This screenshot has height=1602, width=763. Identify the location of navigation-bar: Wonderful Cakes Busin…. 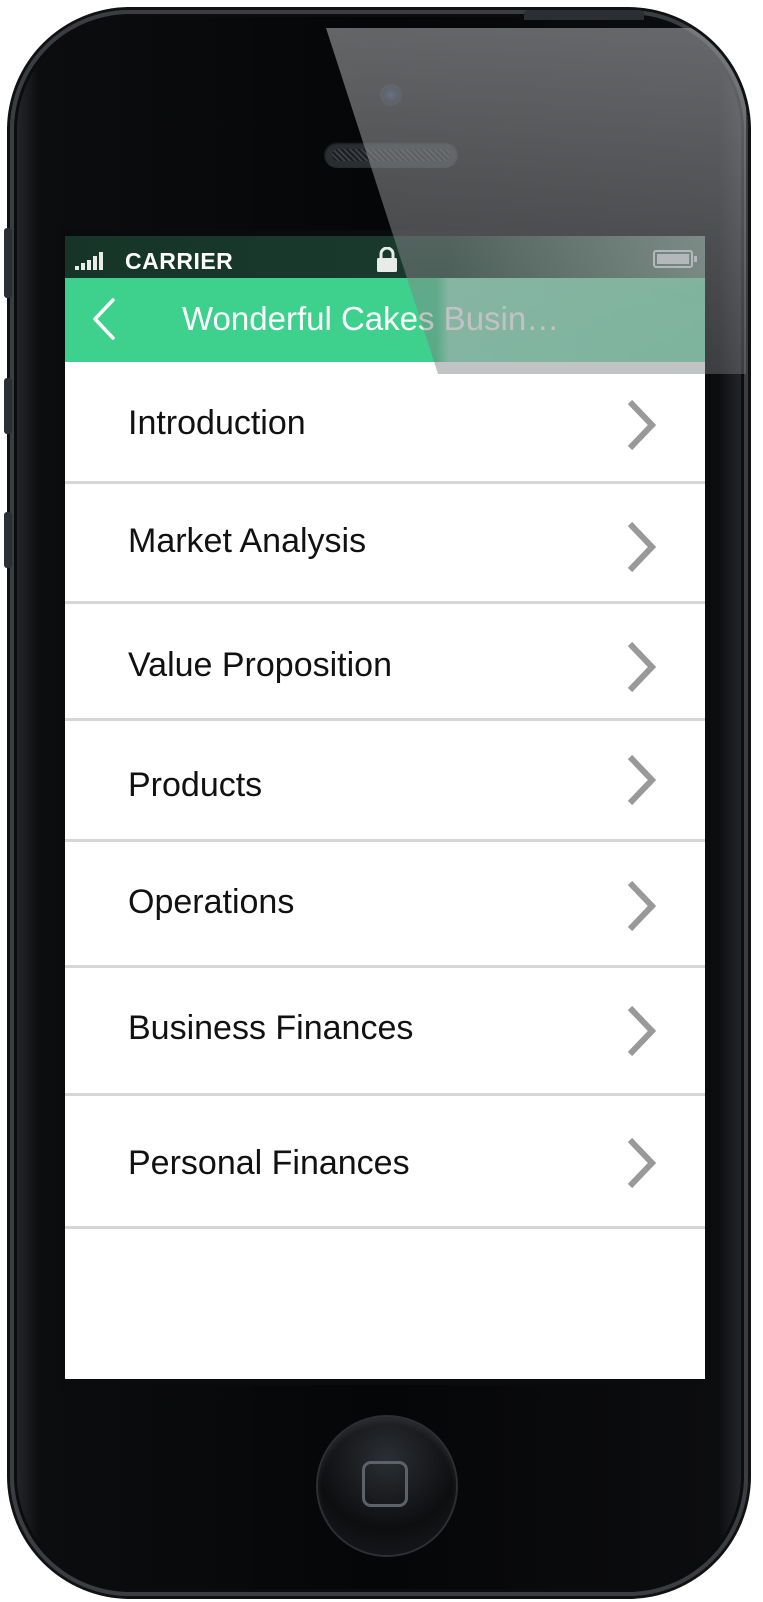
(385, 320).